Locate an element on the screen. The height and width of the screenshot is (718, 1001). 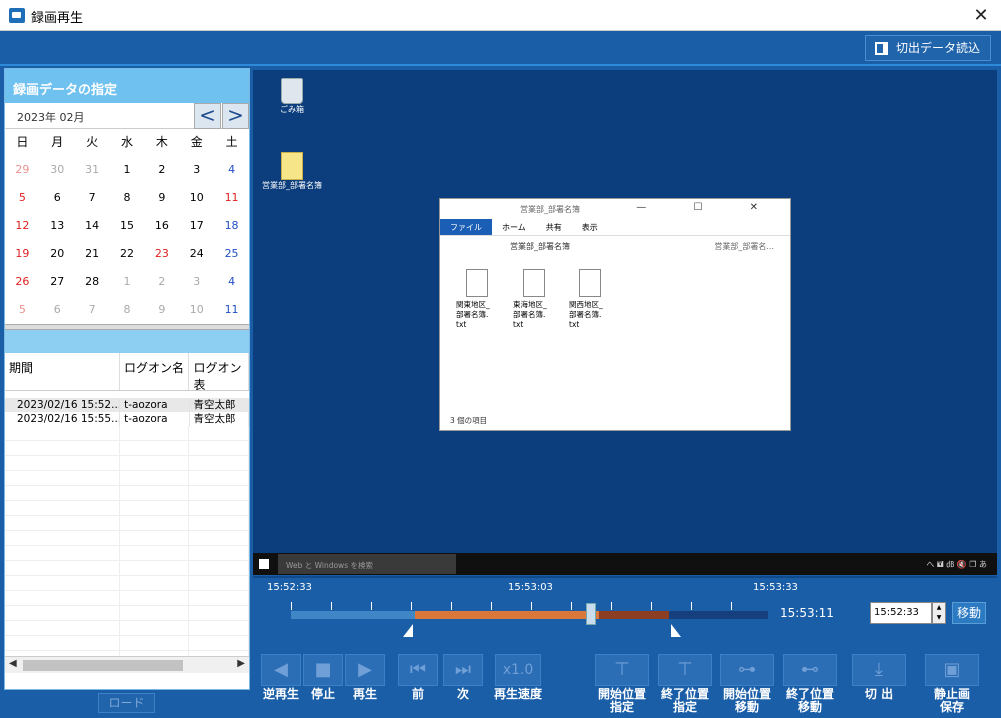
calendar-day: 17 is located at coordinates (196, 226).